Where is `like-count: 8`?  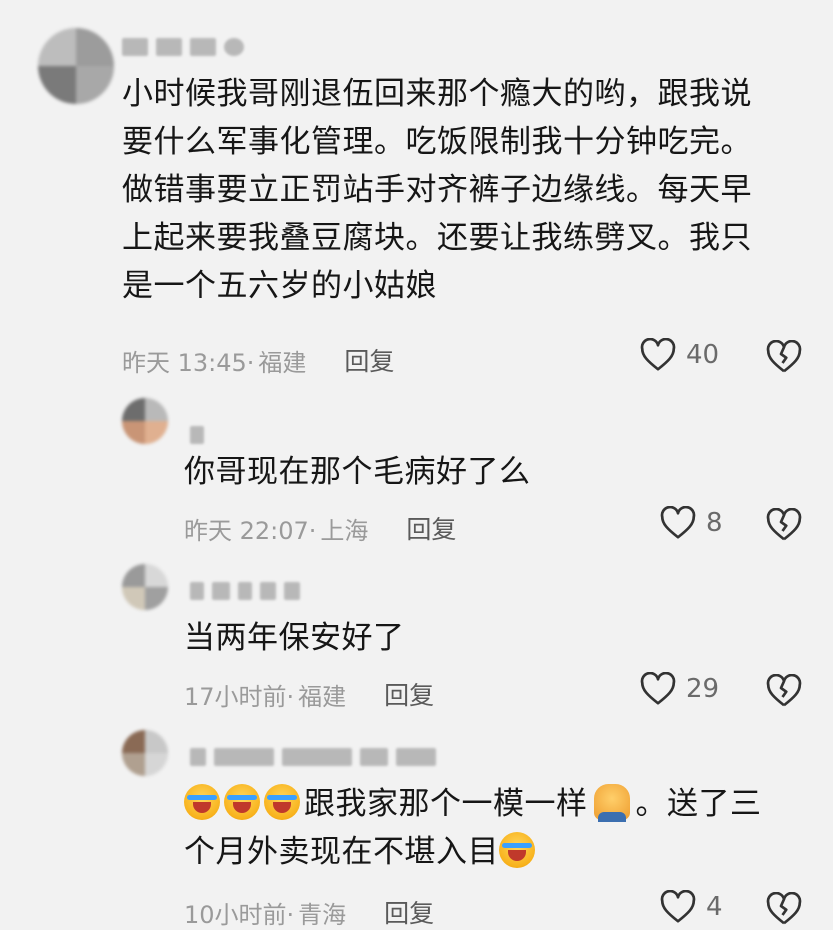 like-count: 8 is located at coordinates (714, 523).